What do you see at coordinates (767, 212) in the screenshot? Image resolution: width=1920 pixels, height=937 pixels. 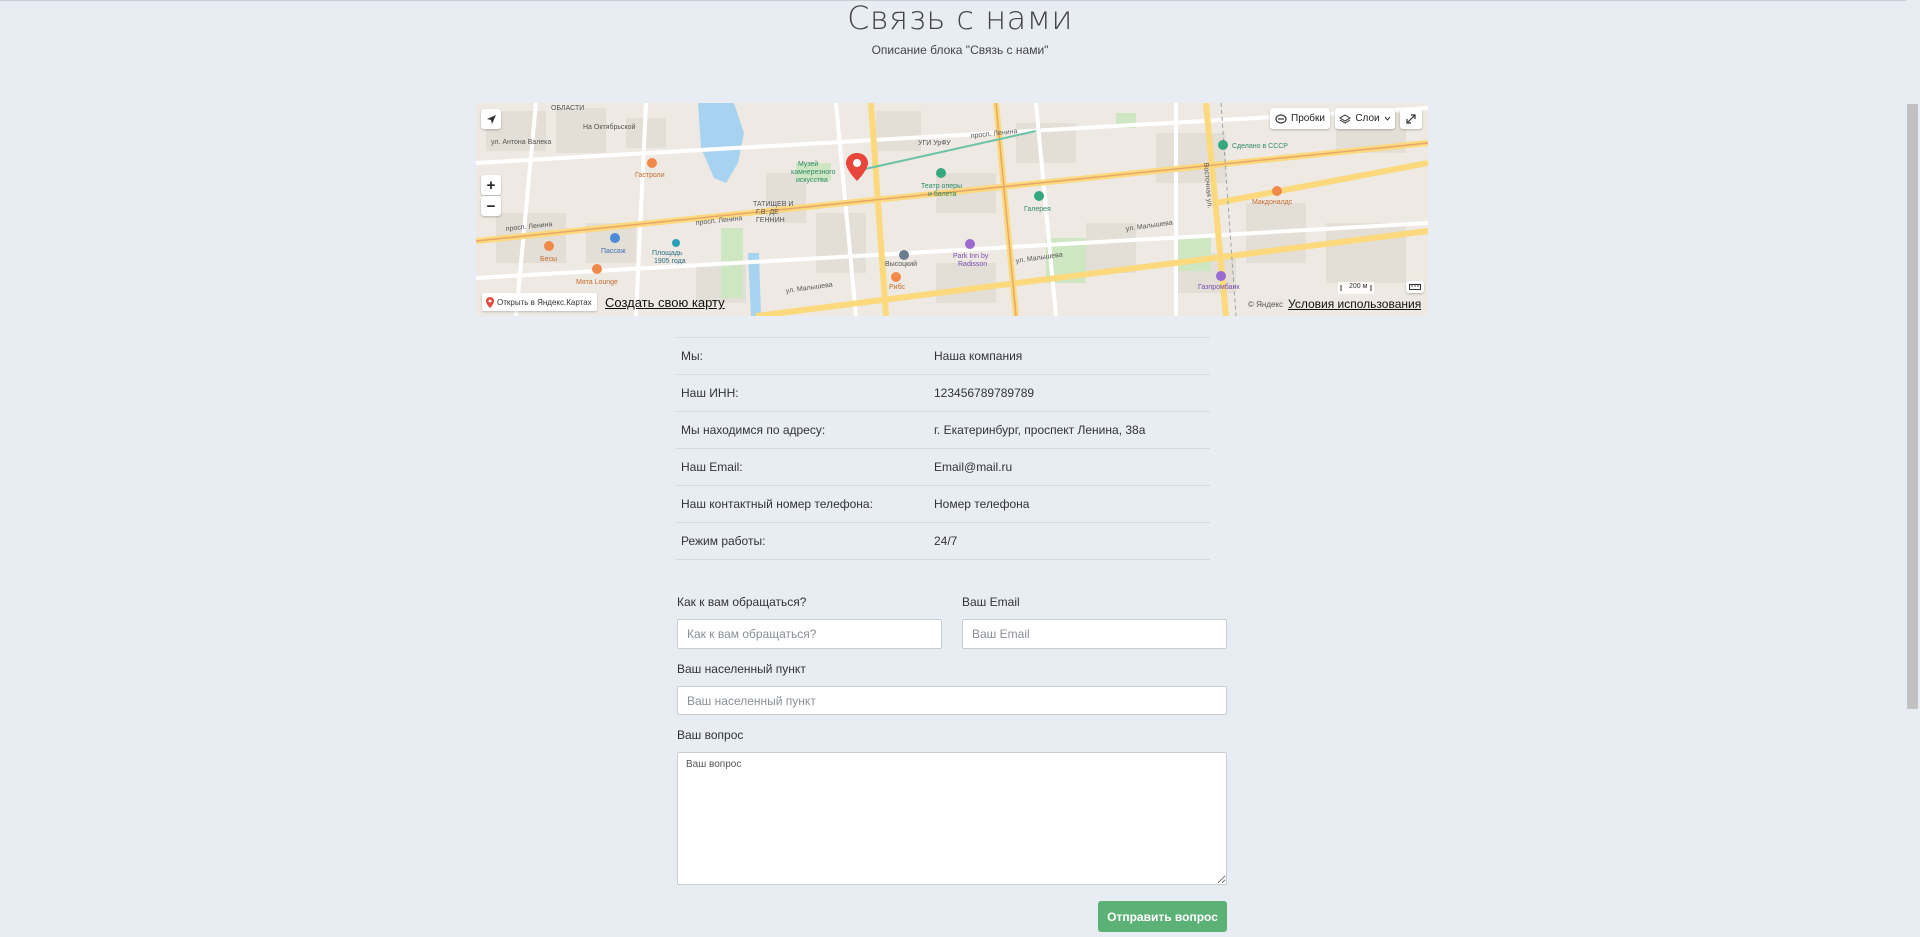 I see `svg-text: Г.В. ДЕ` at bounding box center [767, 212].